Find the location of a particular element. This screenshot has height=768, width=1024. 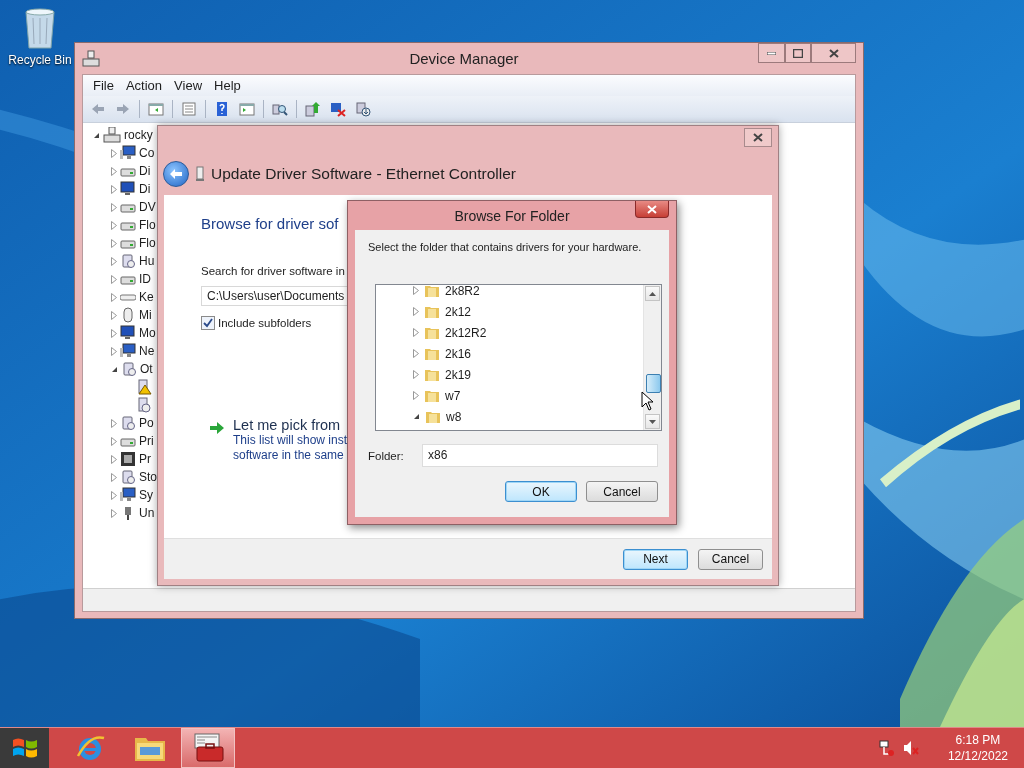

up-arrow-icon is located at coordinates (652, 293).